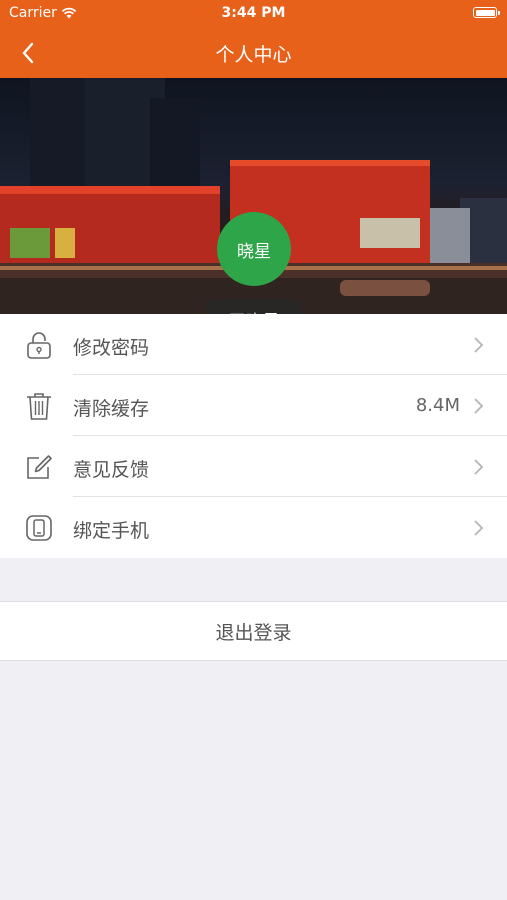 This screenshot has height=900, width=507. I want to click on phone-icon, so click(39, 528).